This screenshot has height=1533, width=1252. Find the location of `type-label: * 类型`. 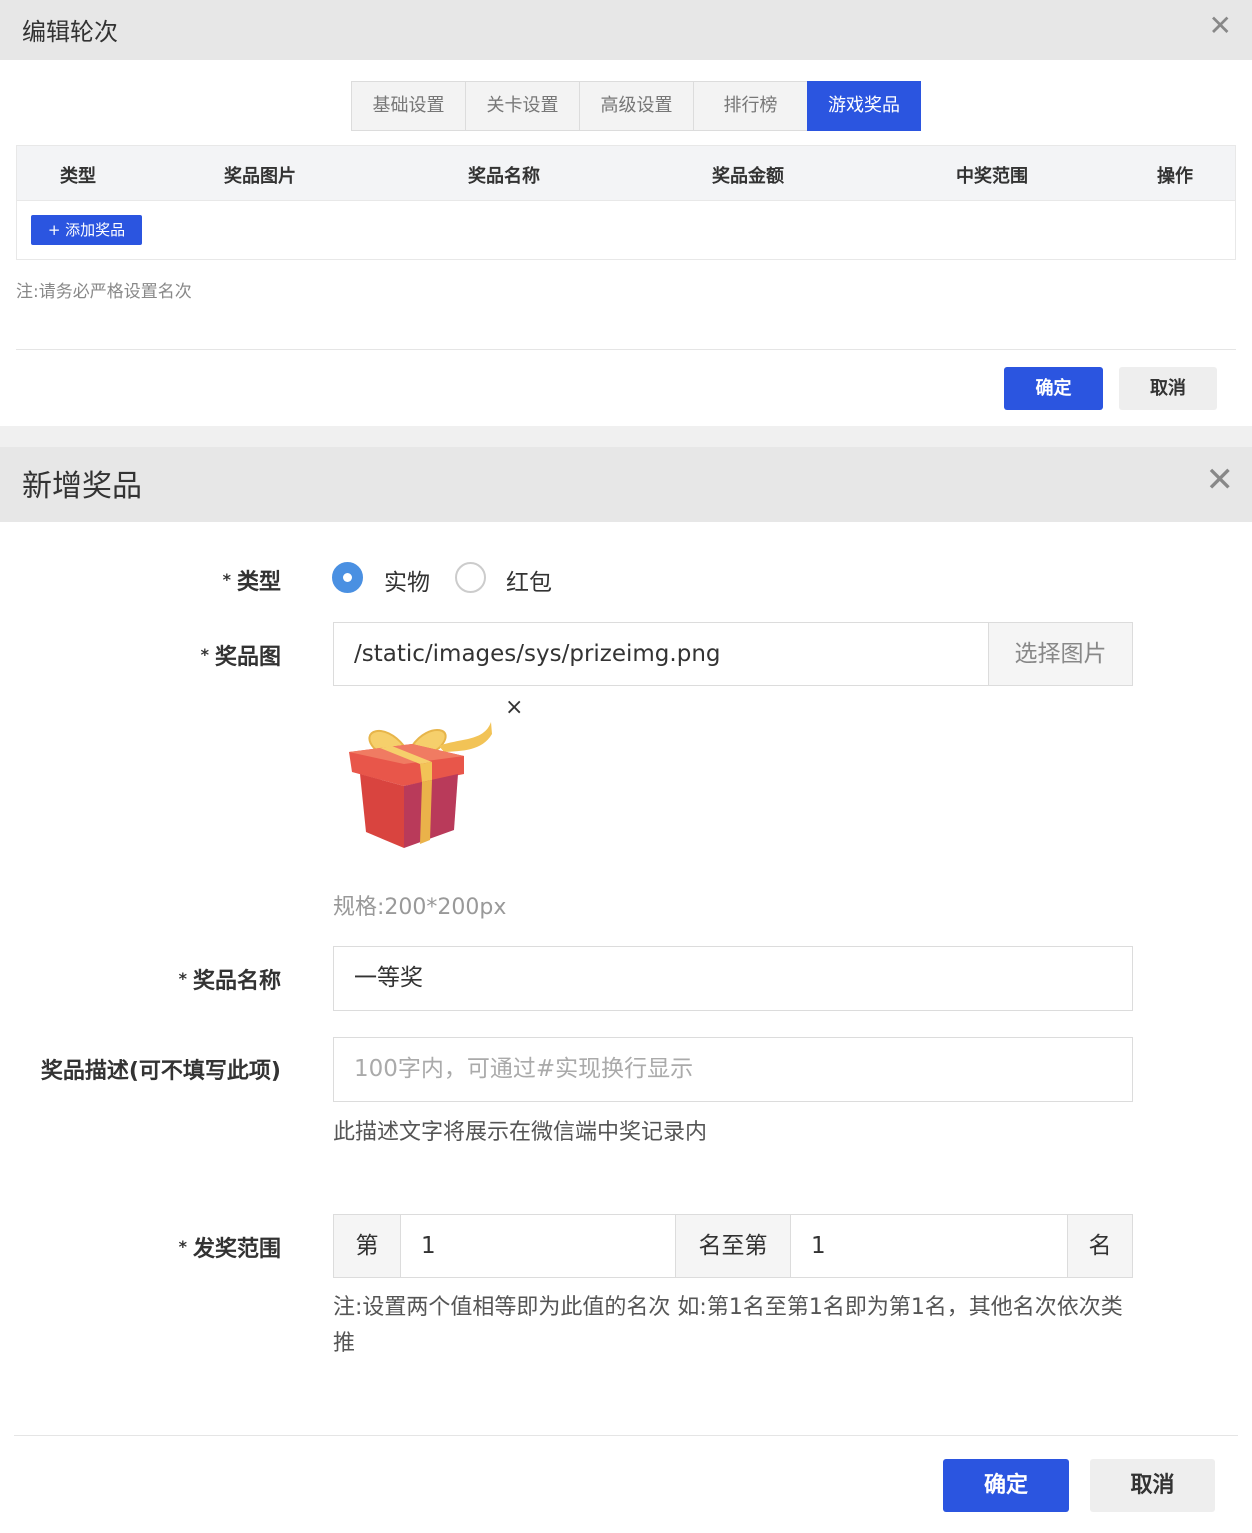

type-label: * 类型 is located at coordinates (251, 582).